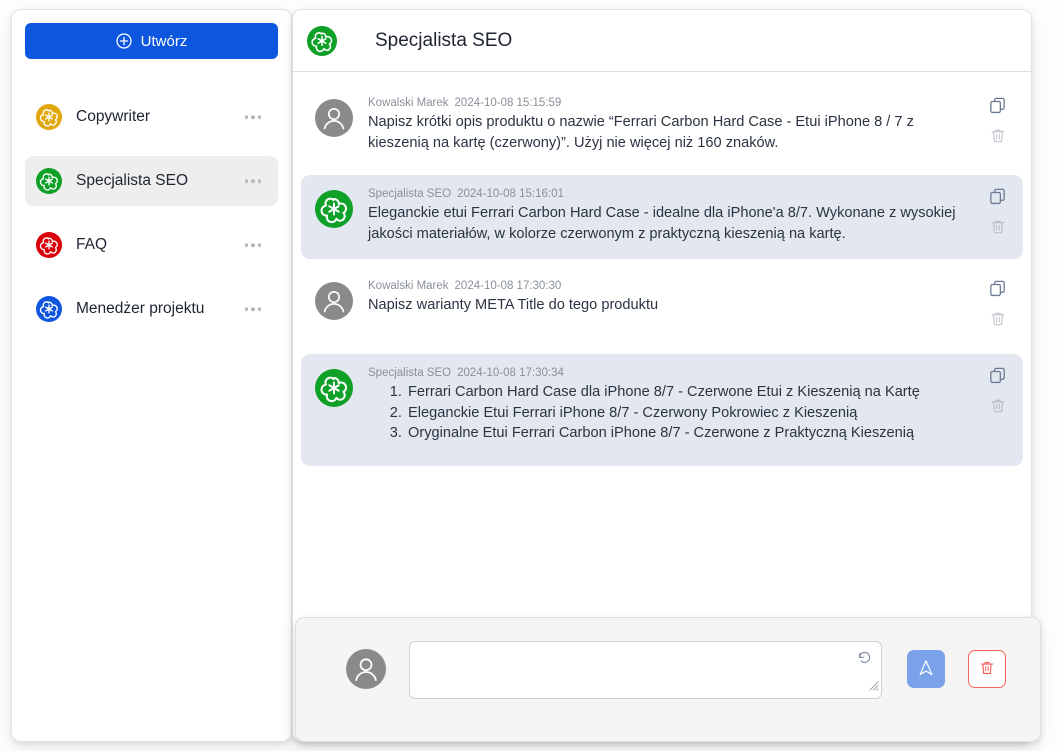 This screenshot has width=1058, height=751. What do you see at coordinates (662, 286) in the screenshot?
I see `message-meta: Kowalski Marek 2024-10-08 17:30:30` at bounding box center [662, 286].